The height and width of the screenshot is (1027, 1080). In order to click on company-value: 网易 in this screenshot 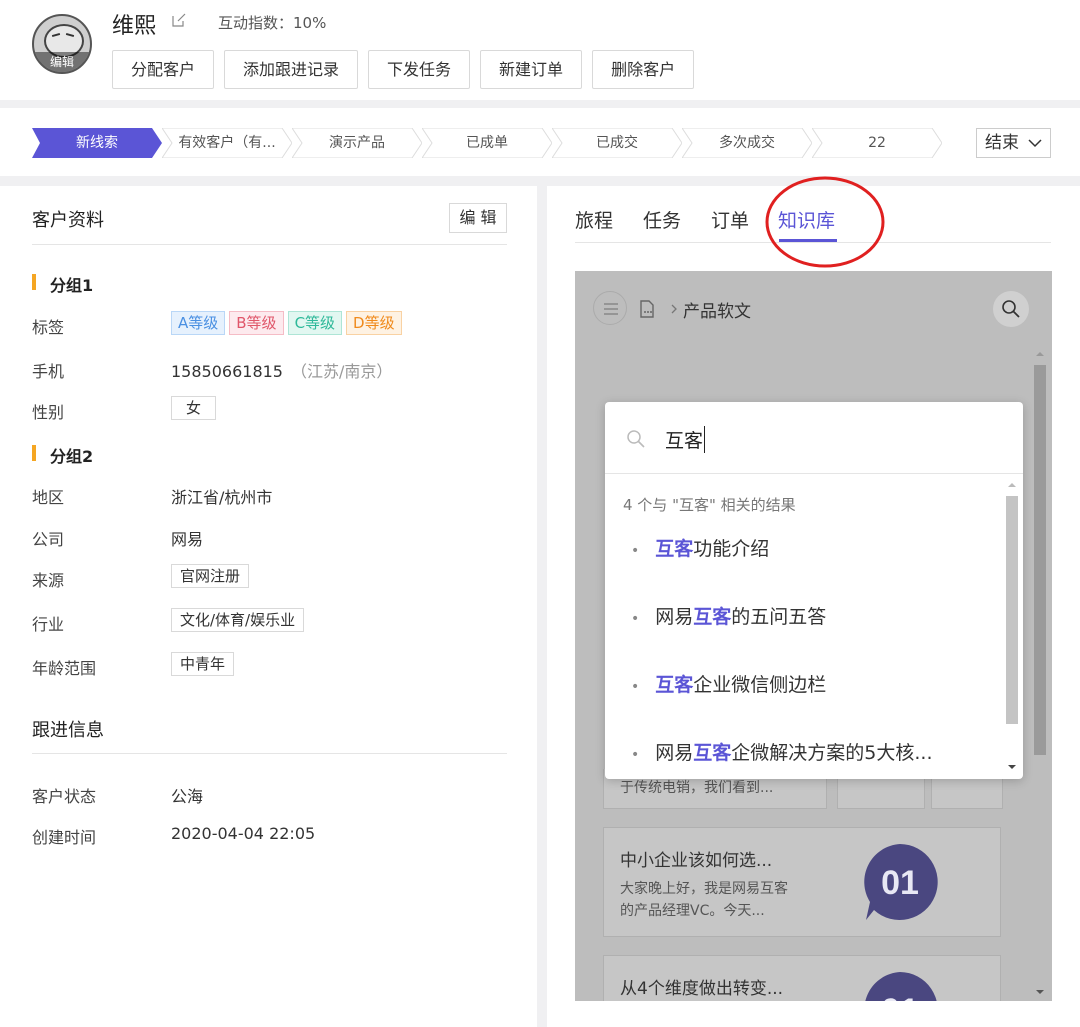, I will do `click(187, 539)`.